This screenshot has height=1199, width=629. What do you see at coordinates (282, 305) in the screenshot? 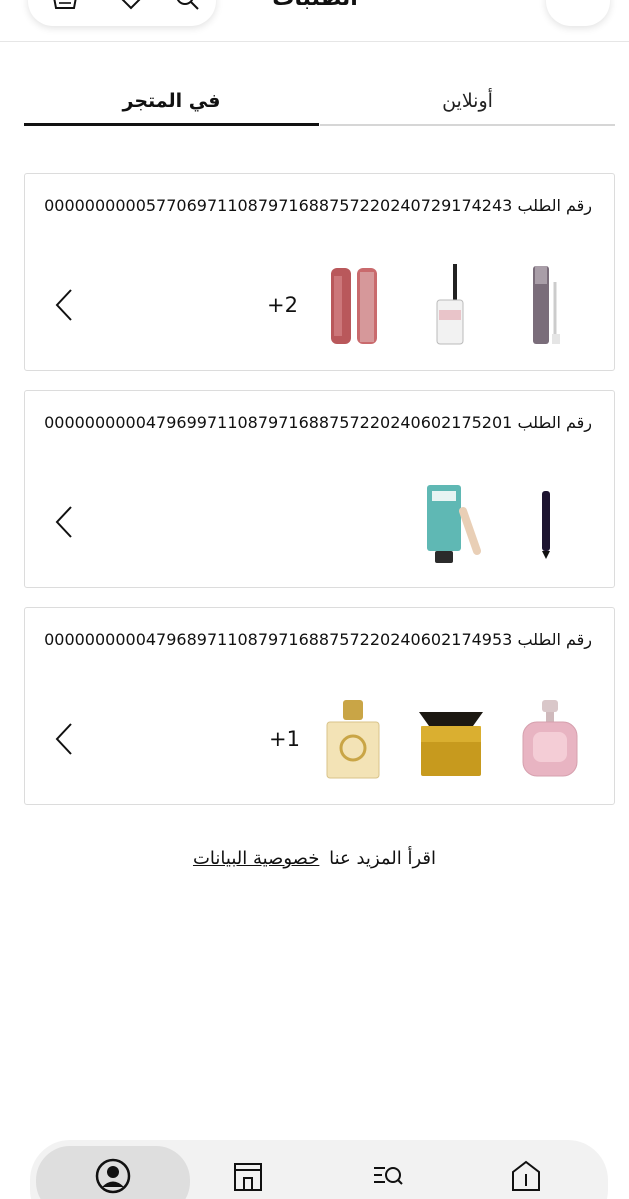
I see `extra-items-count: +2` at bounding box center [282, 305].